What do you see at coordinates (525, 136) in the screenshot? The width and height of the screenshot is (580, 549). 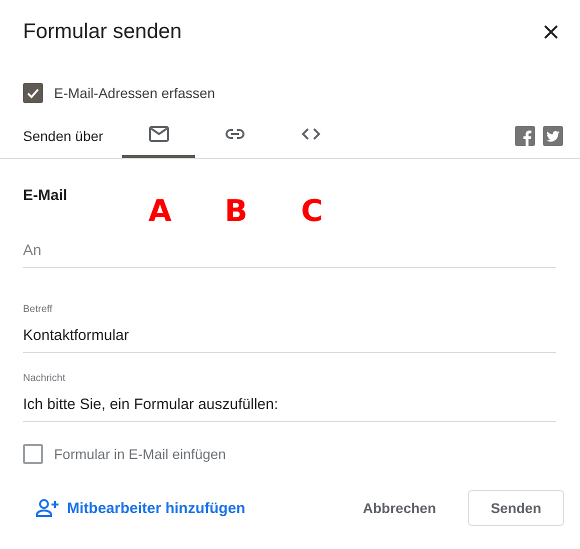 I see `facebook-icon` at bounding box center [525, 136].